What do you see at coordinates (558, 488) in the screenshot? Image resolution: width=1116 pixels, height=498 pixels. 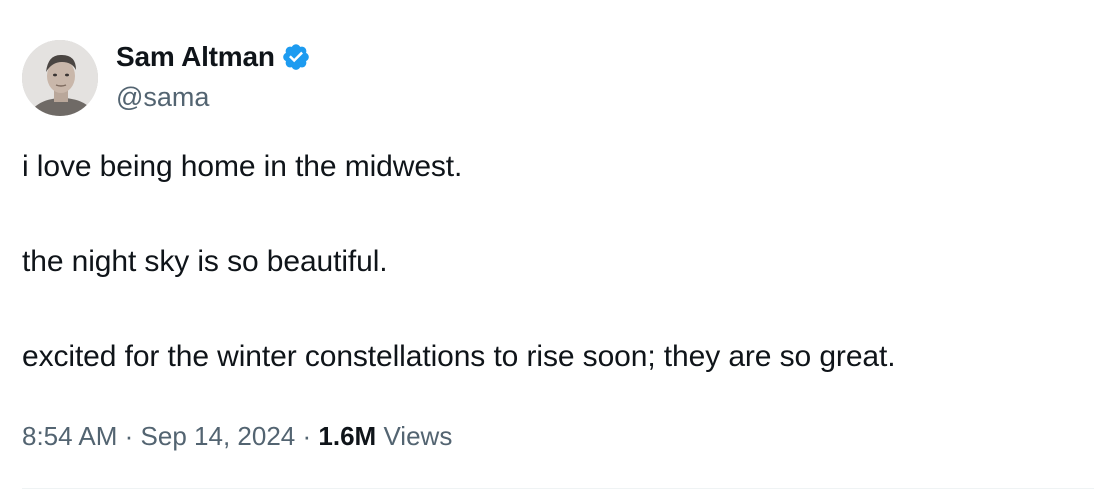 I see `divider` at bounding box center [558, 488].